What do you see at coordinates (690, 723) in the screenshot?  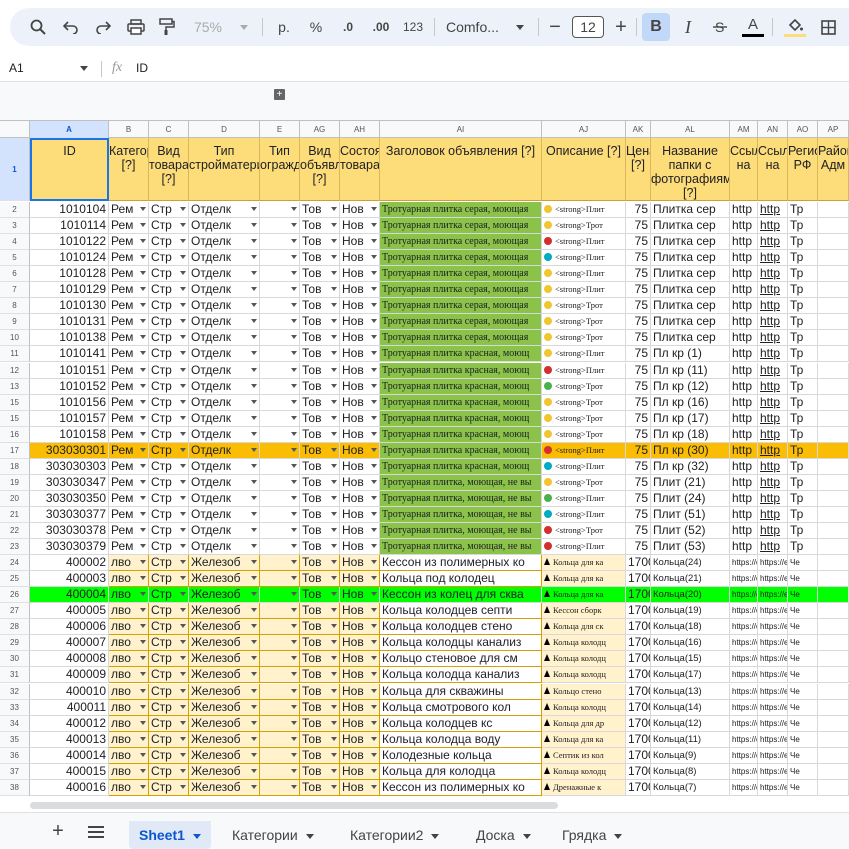 I see `cell-al: Кольца(12)` at bounding box center [690, 723].